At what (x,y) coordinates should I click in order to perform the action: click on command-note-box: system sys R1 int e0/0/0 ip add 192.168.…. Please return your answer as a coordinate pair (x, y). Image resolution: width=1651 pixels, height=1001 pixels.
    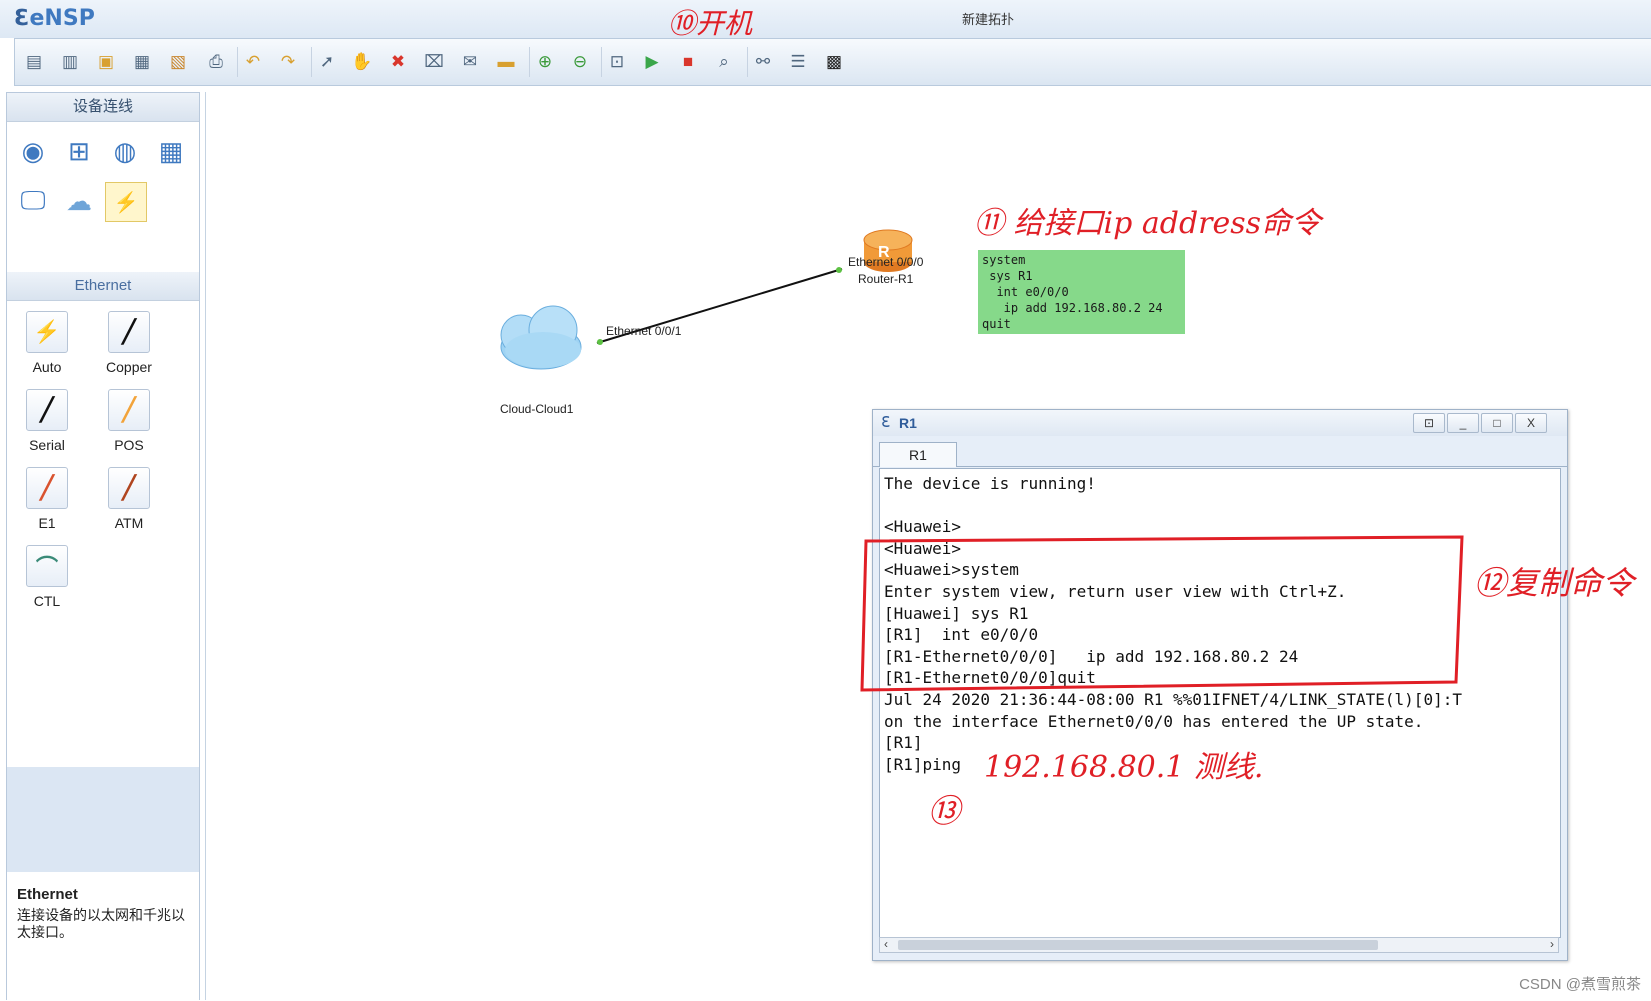
    Looking at the image, I should click on (1081, 292).